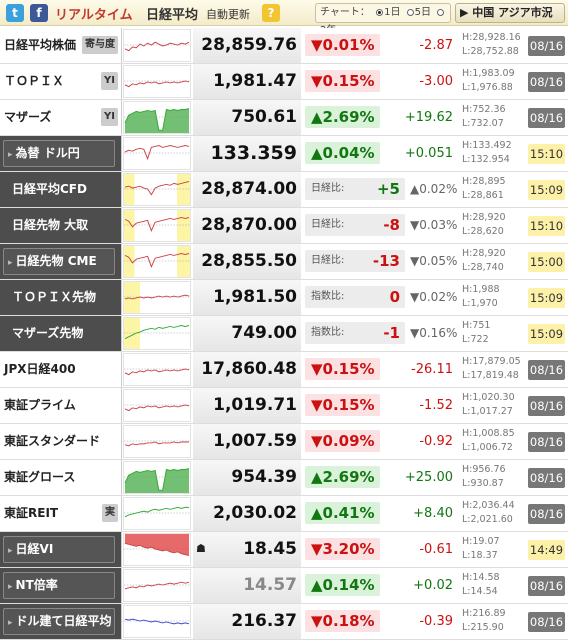 This screenshot has width=568, height=640. Describe the element at coordinates (492, 297) in the screenshot. I see `high-low: H:1,988 L:1,970` at that location.